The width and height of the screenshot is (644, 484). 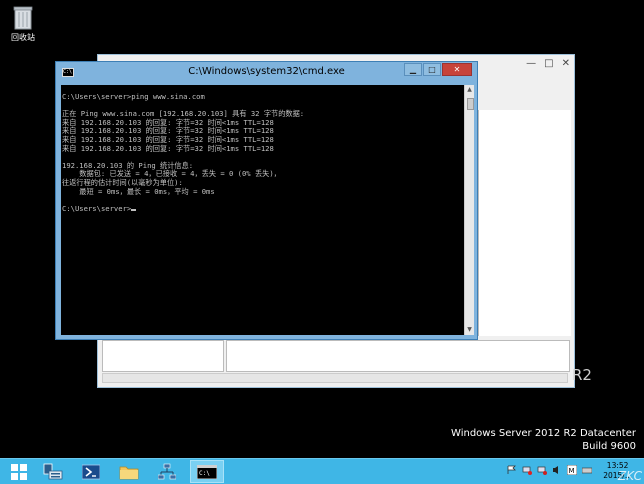 What do you see at coordinates (204, 473) in the screenshot?
I see `svg-text: C:\` at bounding box center [204, 473].